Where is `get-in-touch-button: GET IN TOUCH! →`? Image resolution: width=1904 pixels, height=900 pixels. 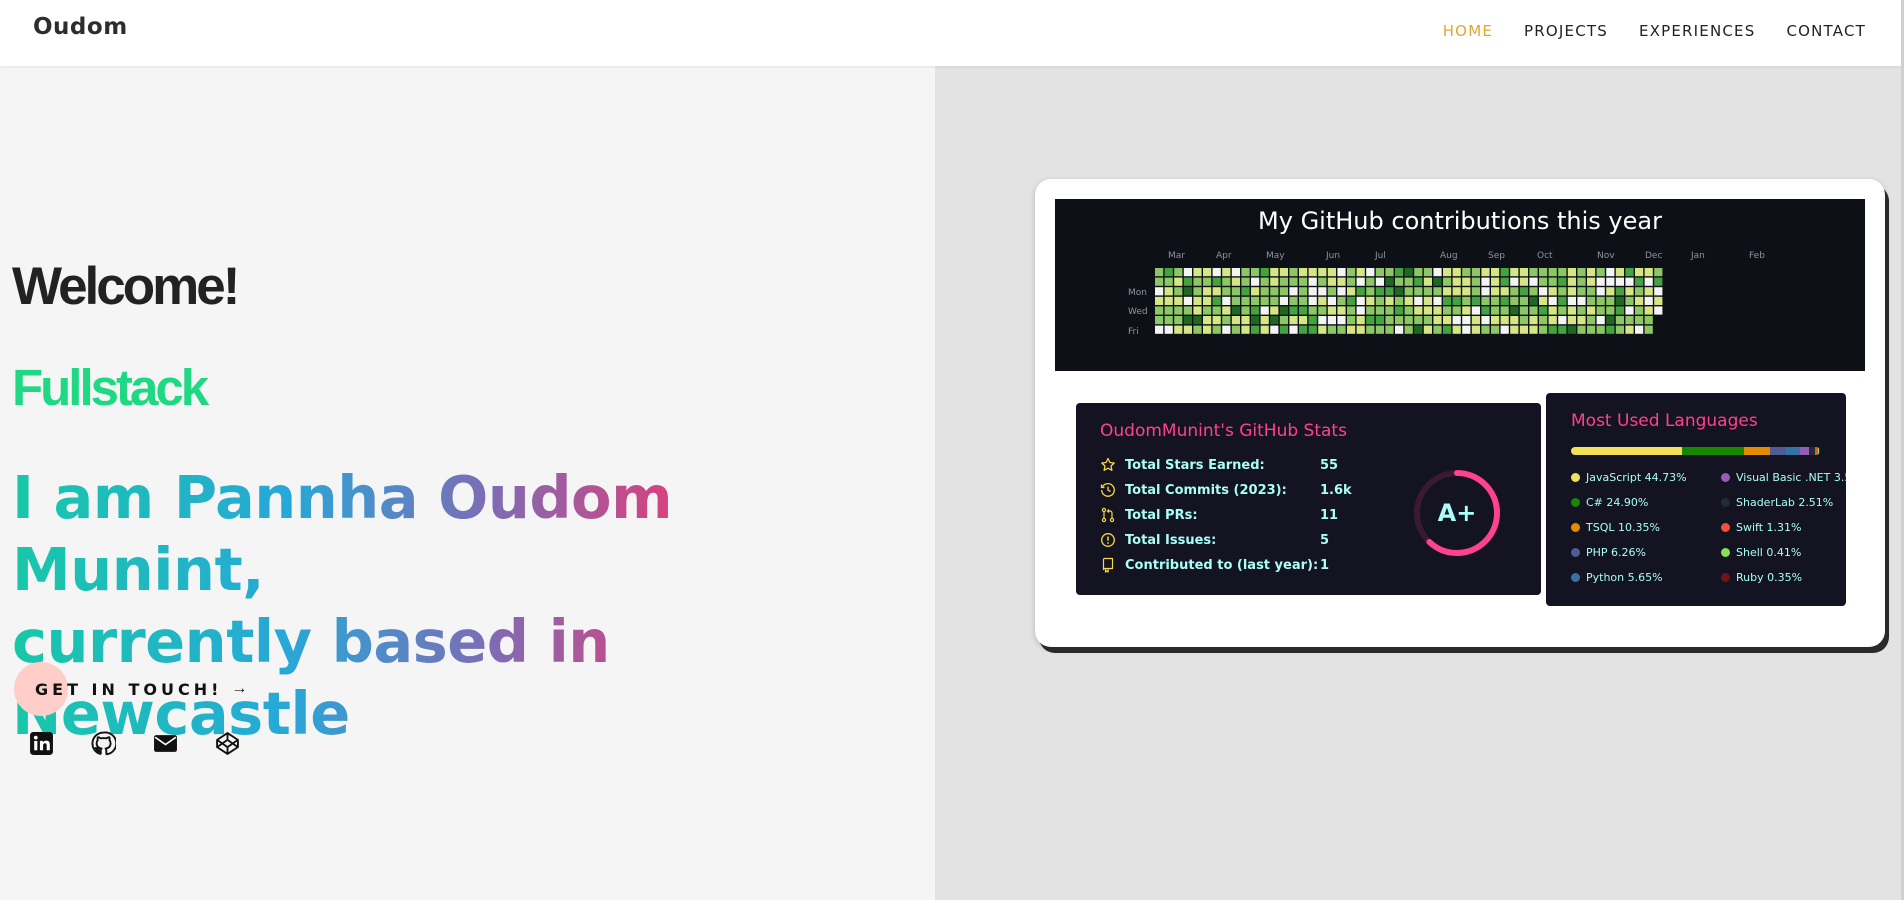 get-in-touch-button: GET IN TOUCH! → is located at coordinates (130, 689).